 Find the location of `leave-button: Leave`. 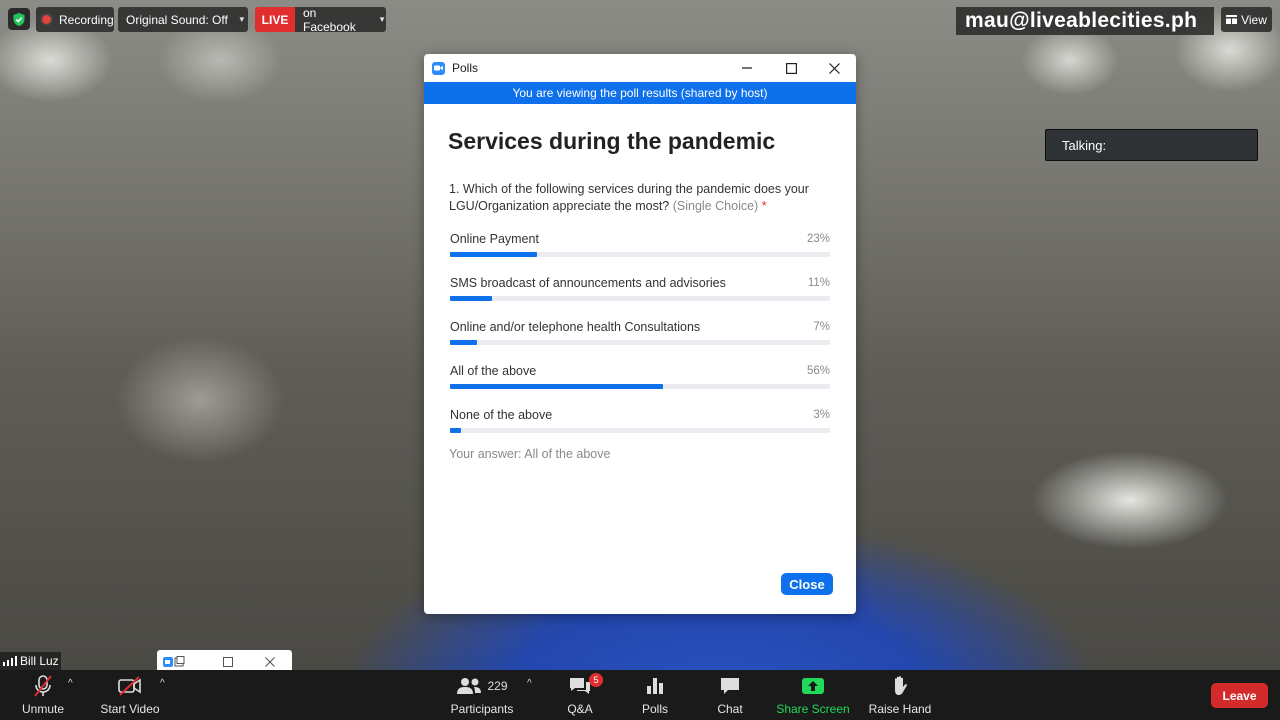

leave-button: Leave is located at coordinates (1239, 695).